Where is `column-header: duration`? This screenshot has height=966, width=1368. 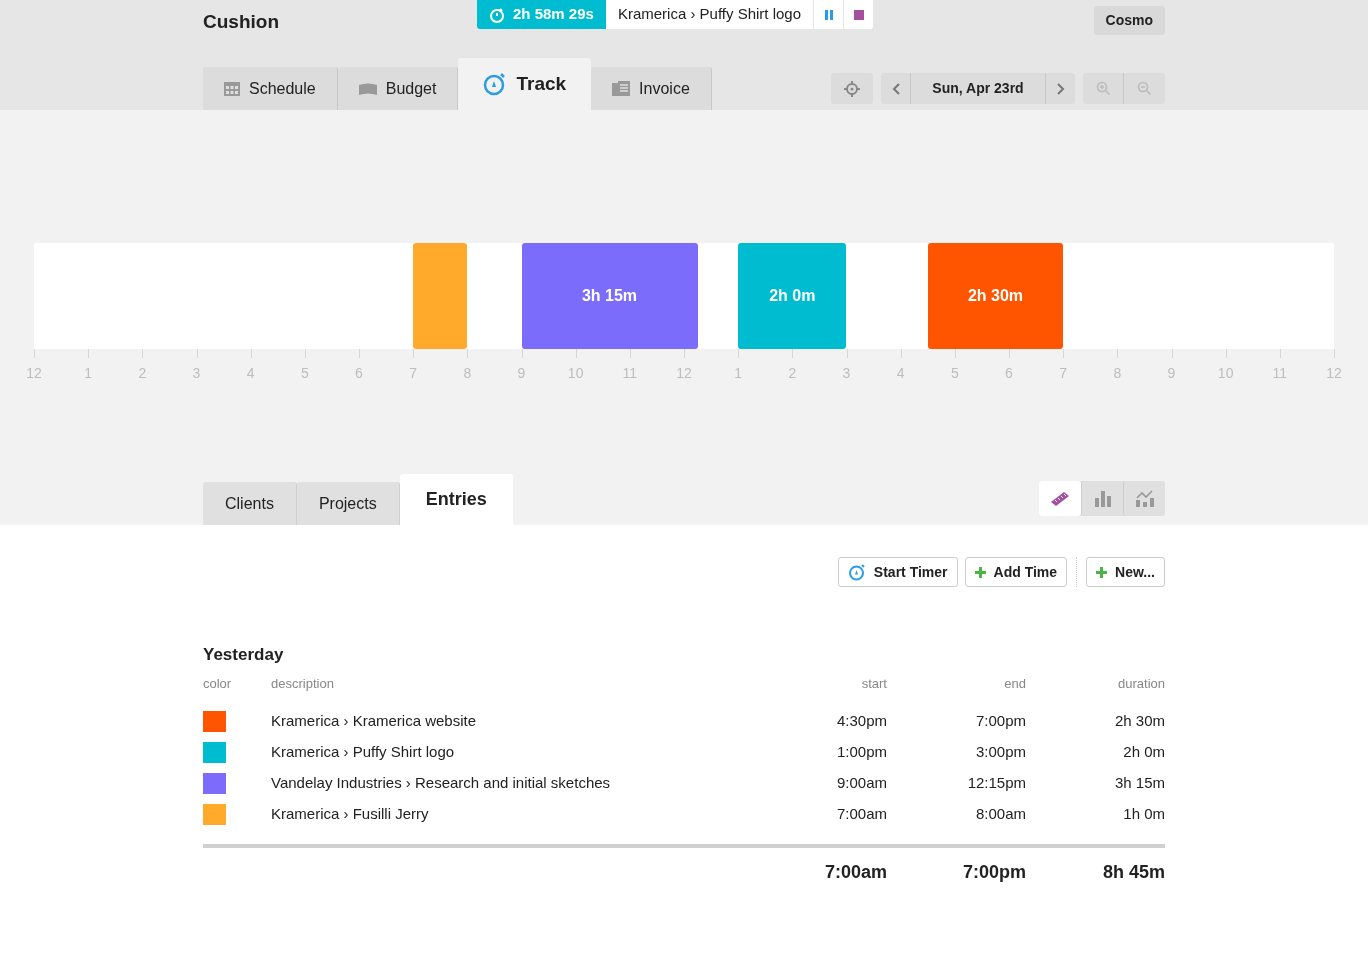 column-header: duration is located at coordinates (1141, 683).